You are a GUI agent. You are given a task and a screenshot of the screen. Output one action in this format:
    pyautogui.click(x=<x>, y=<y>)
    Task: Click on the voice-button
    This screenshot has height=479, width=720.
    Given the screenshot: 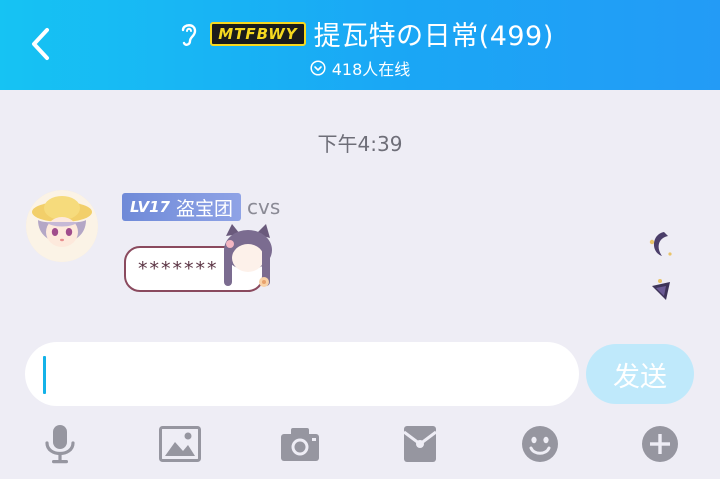 What is the action you would take?
    pyautogui.click(x=60, y=444)
    